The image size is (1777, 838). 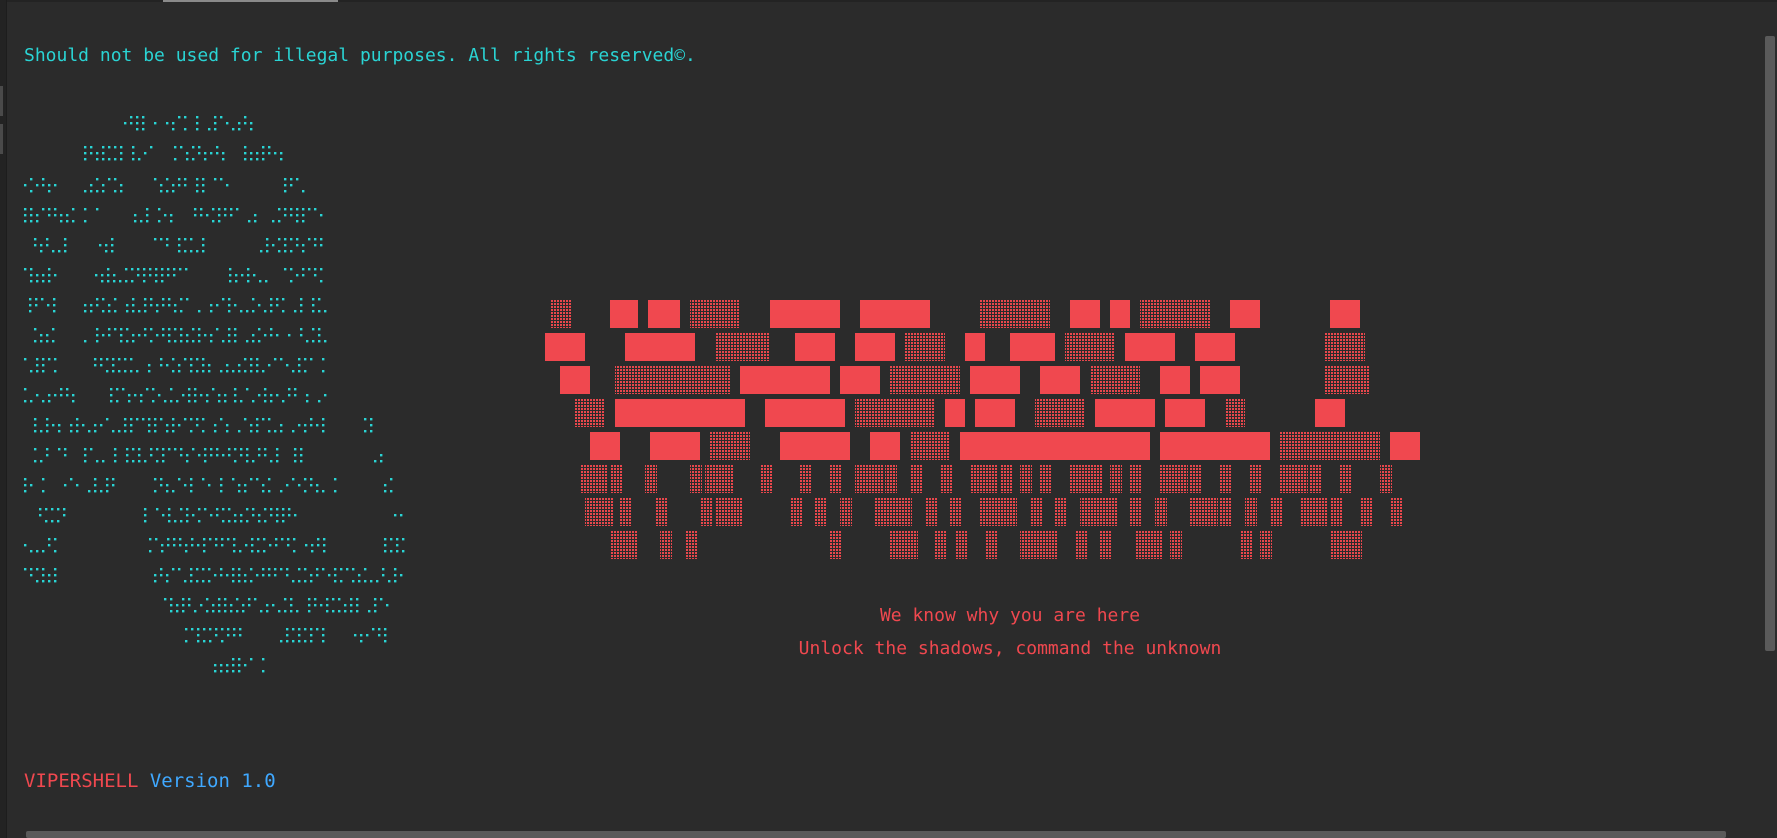 What do you see at coordinates (876, 834) in the screenshot?
I see `horizontal-scrollbar` at bounding box center [876, 834].